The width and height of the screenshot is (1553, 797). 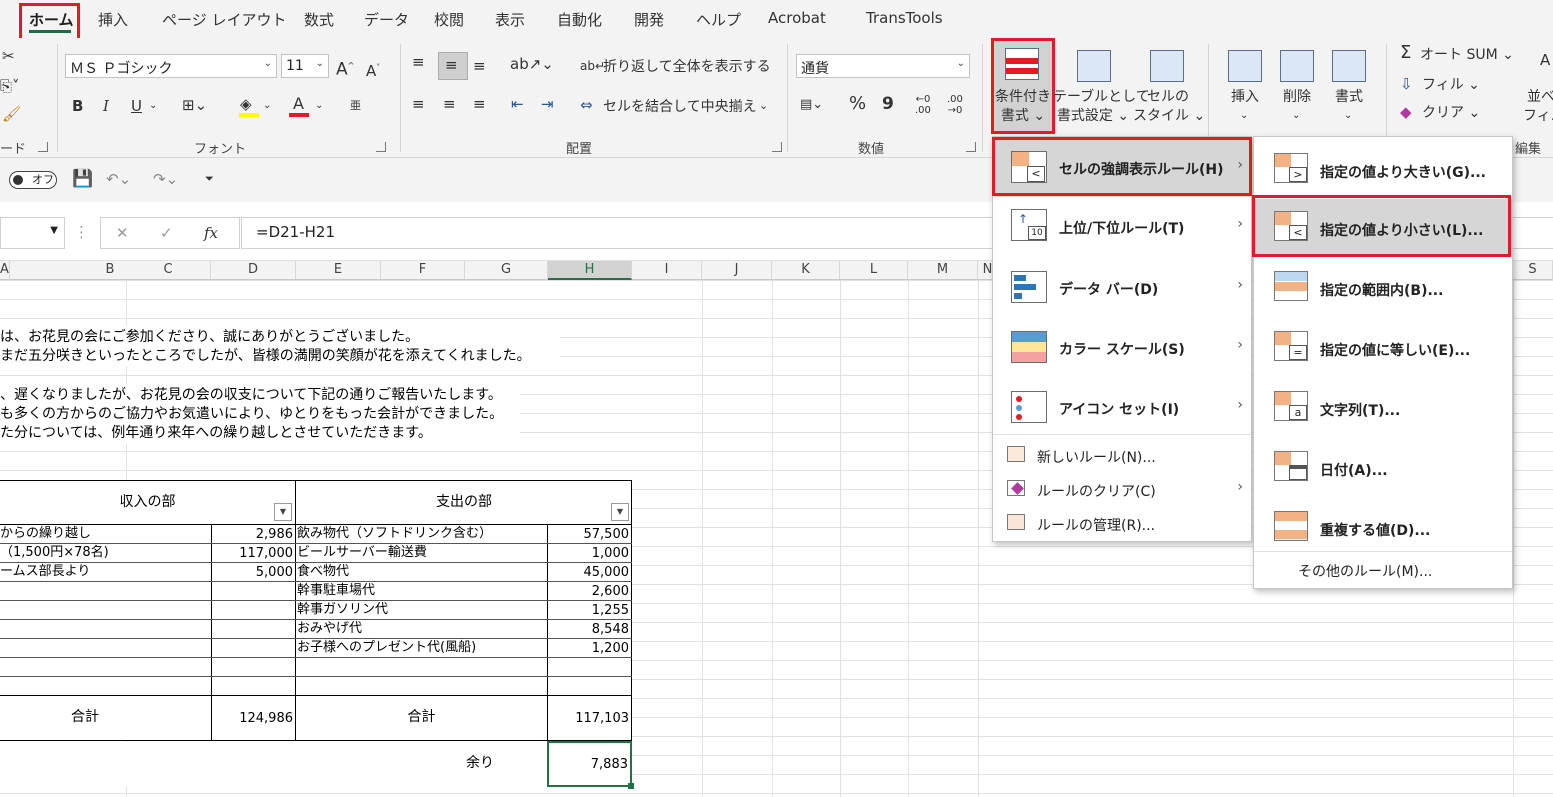 What do you see at coordinates (51, 19) in the screenshot?
I see `tab-home: ホーム` at bounding box center [51, 19].